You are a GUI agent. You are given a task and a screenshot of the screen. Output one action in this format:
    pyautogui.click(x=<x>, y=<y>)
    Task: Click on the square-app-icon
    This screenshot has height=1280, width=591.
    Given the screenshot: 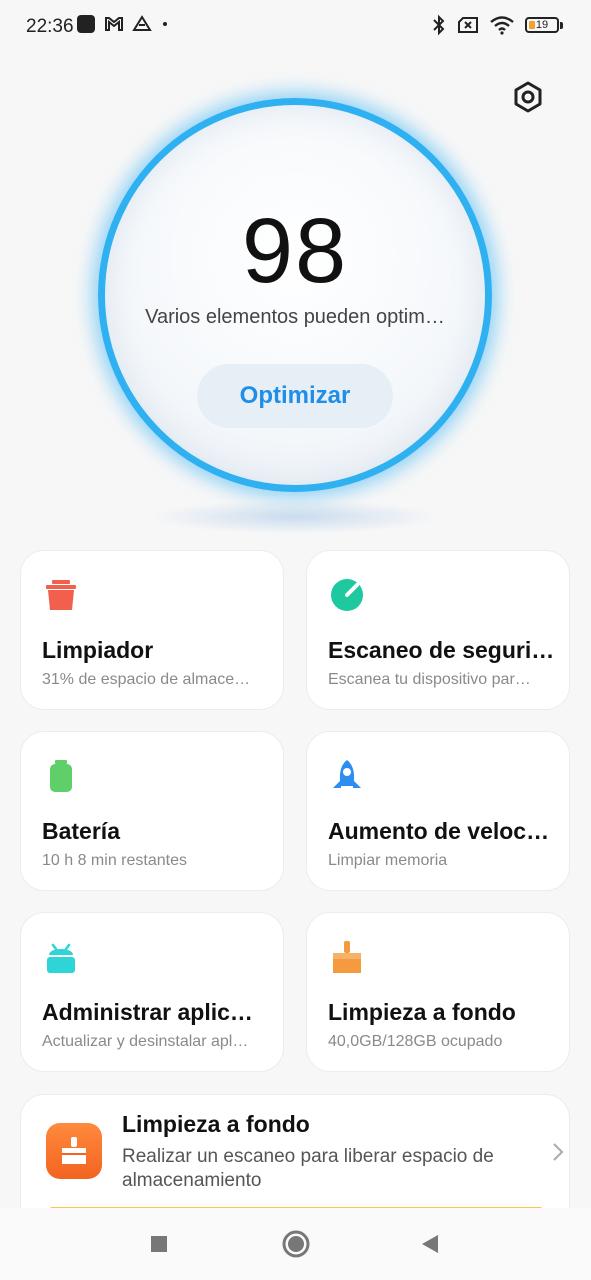 What is the action you would take?
    pyautogui.click(x=86, y=24)
    